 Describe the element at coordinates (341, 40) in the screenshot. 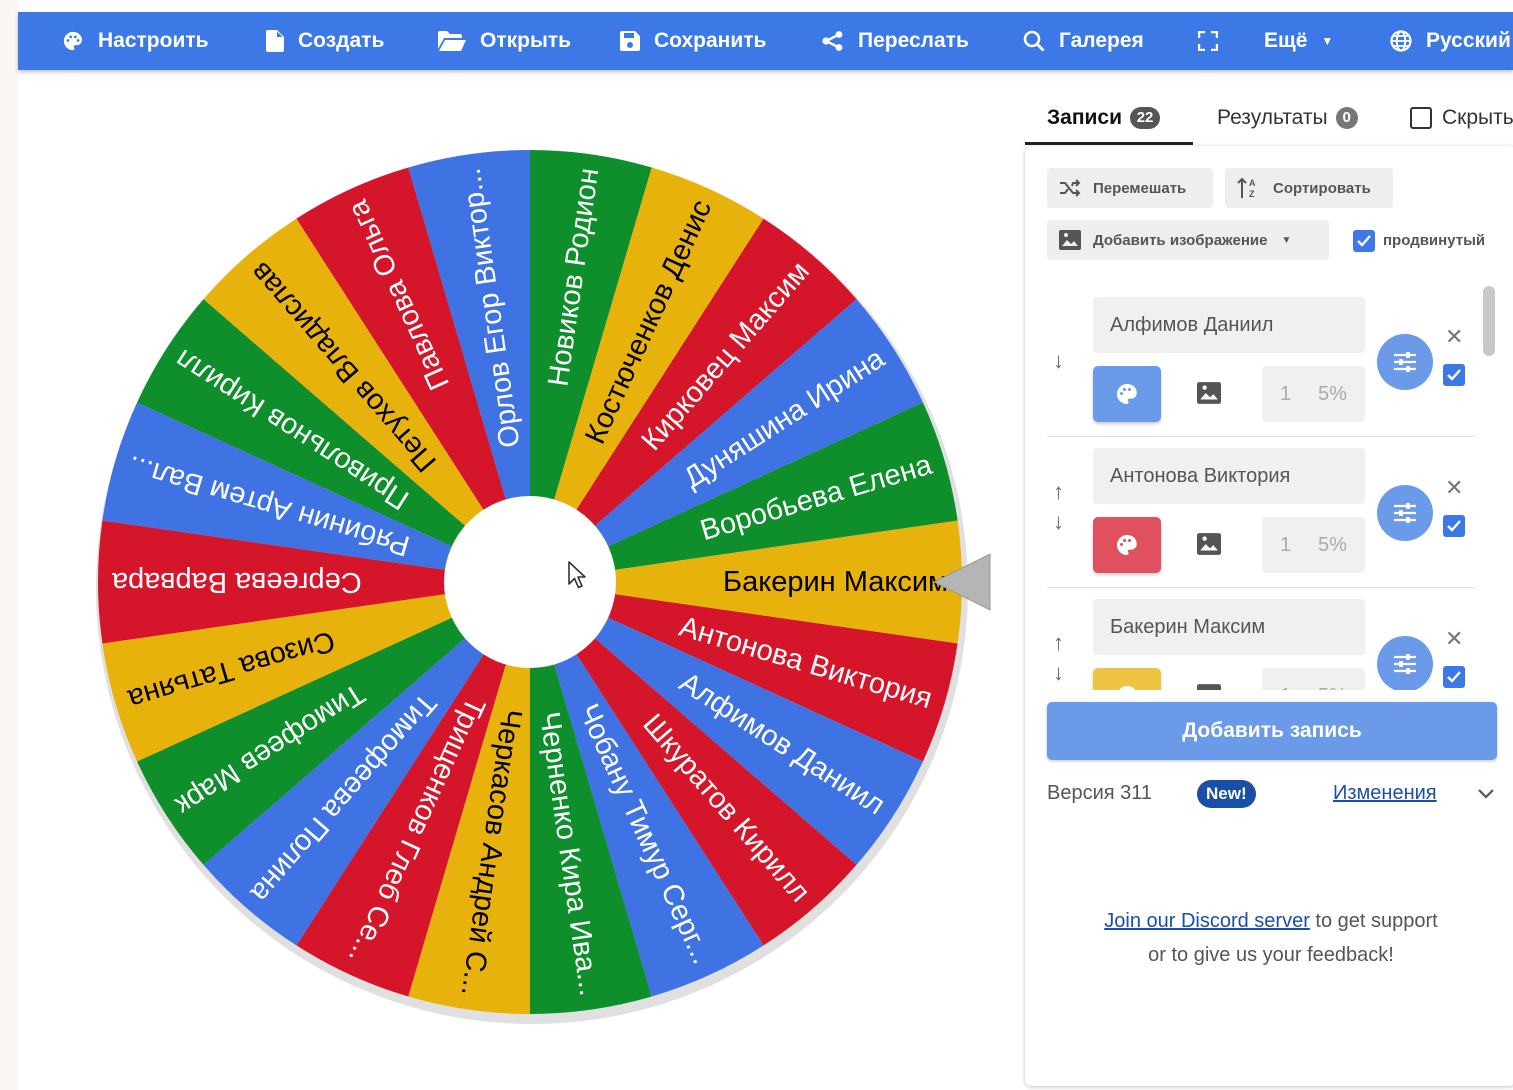

I see `new-label: Создать` at that location.